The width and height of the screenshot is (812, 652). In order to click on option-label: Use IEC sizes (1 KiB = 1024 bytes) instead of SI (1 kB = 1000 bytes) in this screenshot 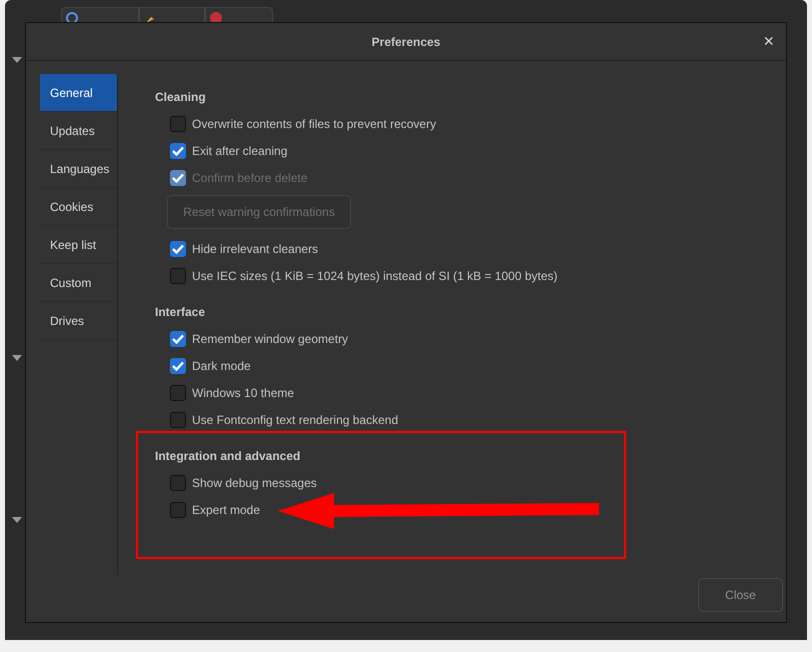, I will do `click(375, 276)`.